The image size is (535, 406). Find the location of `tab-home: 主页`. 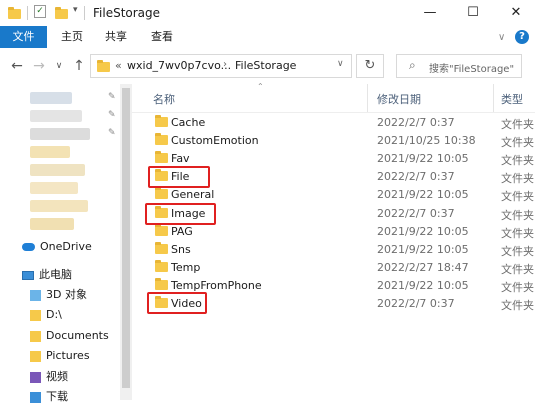

tab-home: 主页 is located at coordinates (72, 37).